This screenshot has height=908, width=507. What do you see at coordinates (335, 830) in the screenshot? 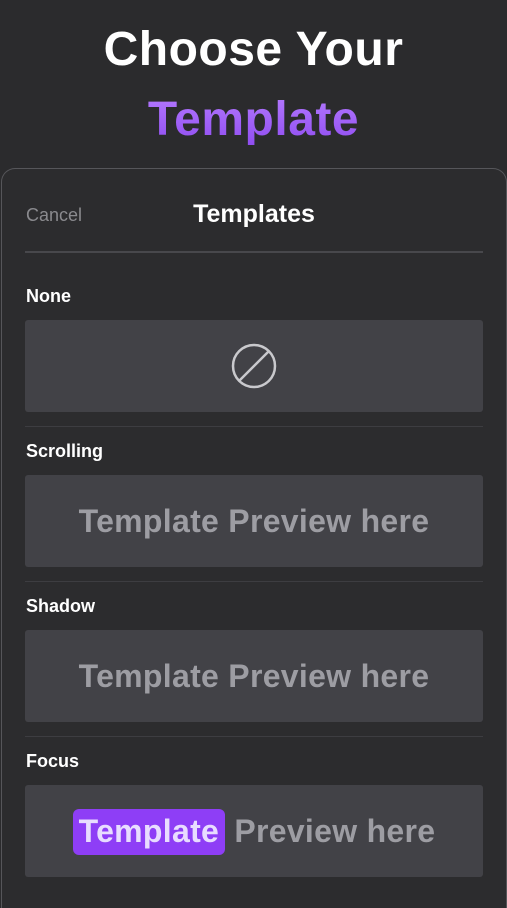
I see `preview-rest: Preview here` at bounding box center [335, 830].